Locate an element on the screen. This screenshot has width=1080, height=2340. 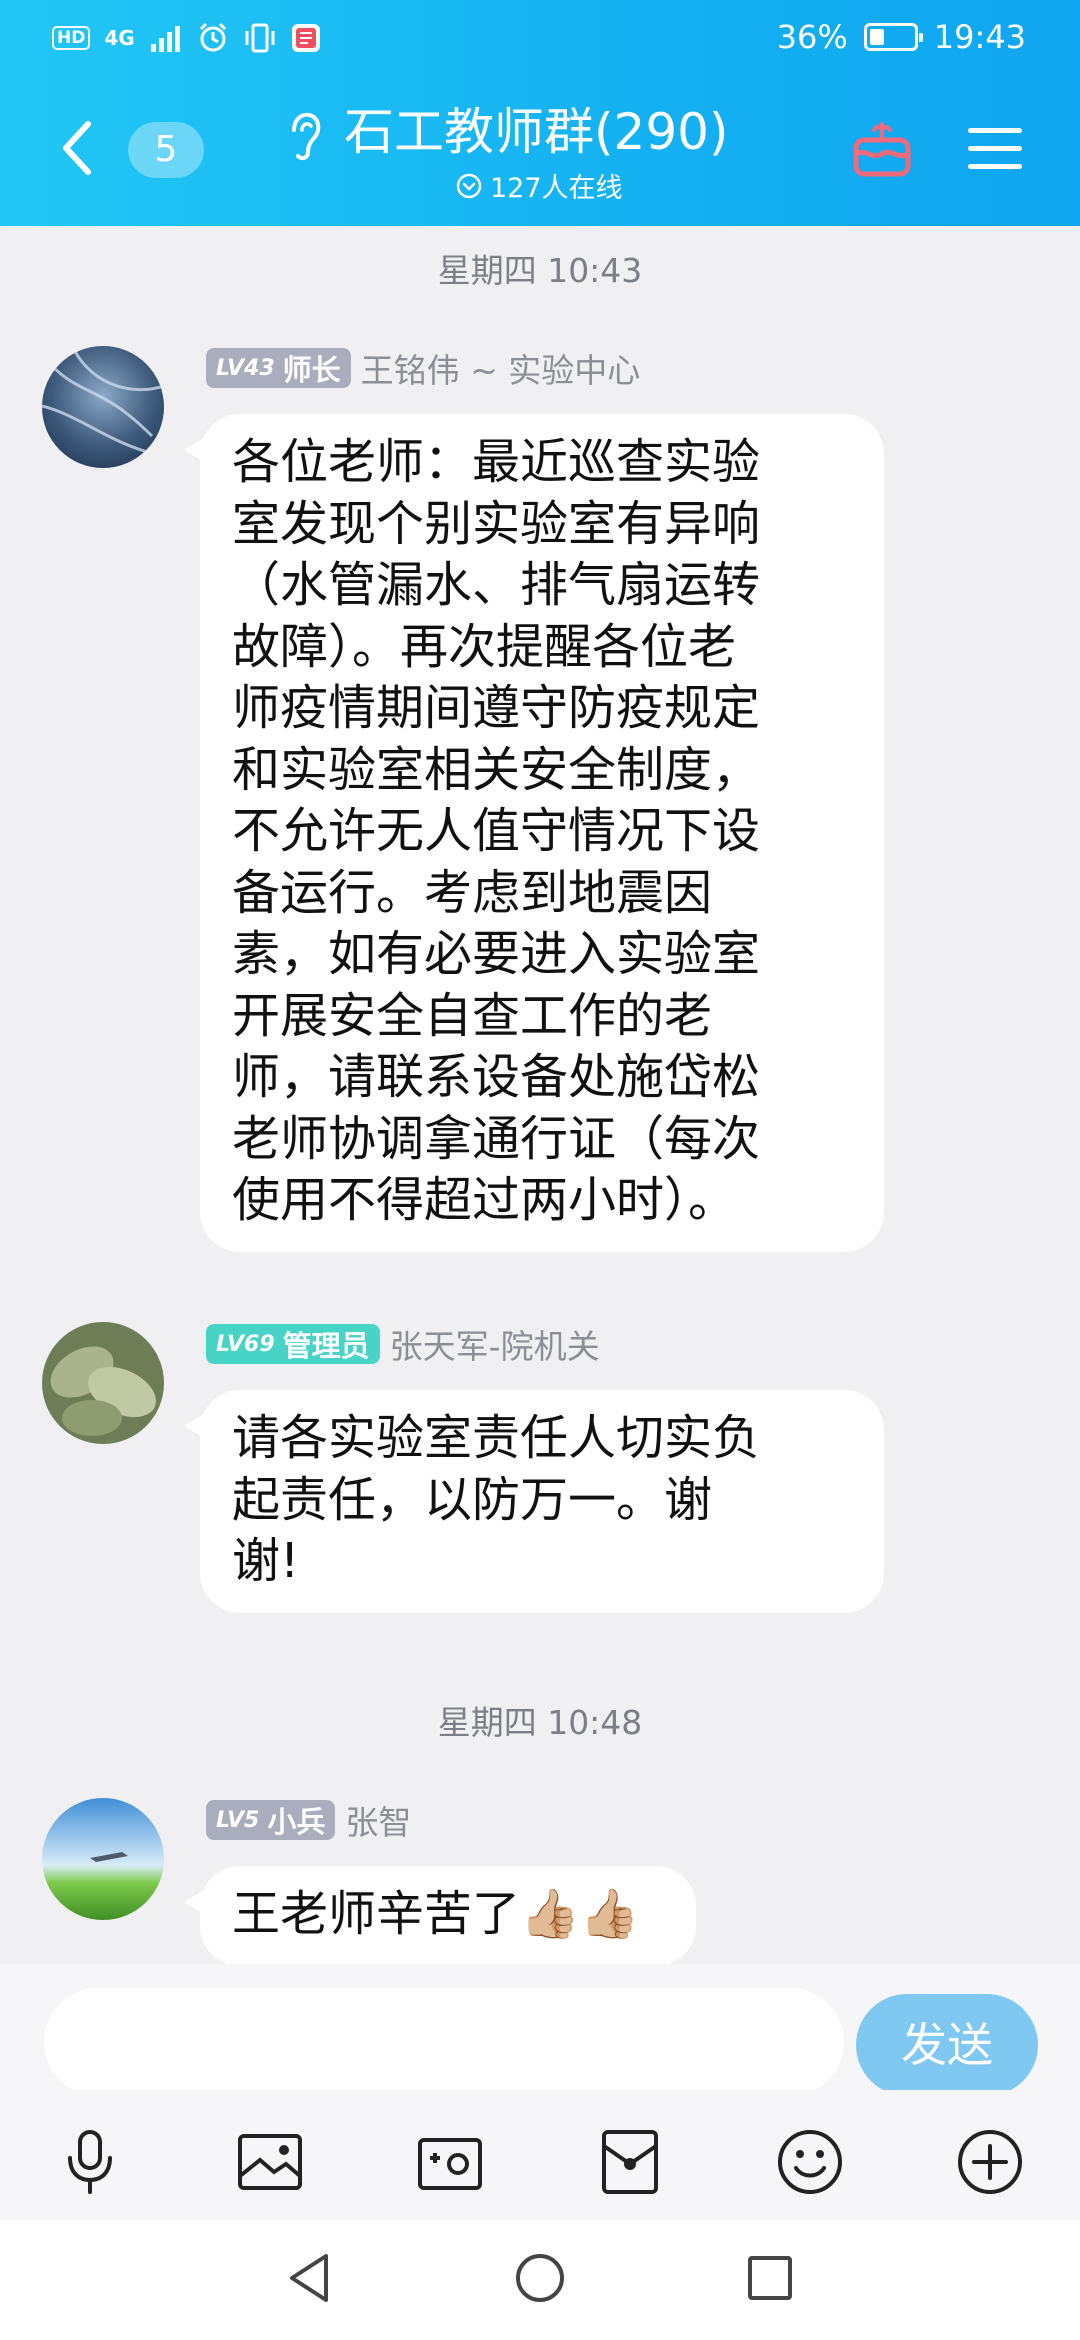
online-count: 127人在线 is located at coordinates (556, 188).